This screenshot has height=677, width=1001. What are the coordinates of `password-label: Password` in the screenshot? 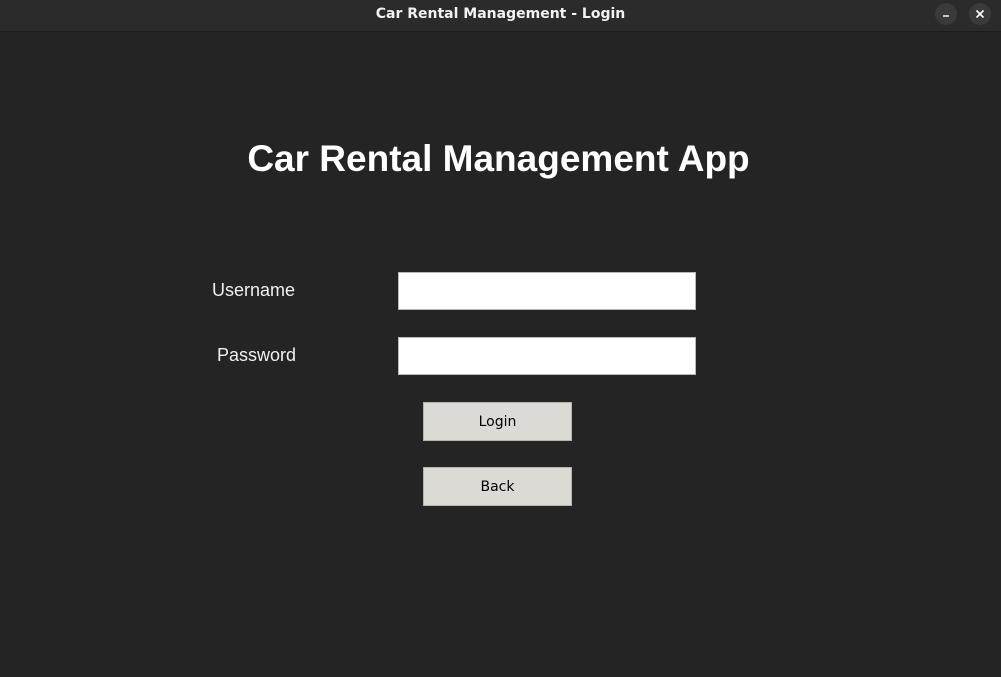 It's located at (257, 355).